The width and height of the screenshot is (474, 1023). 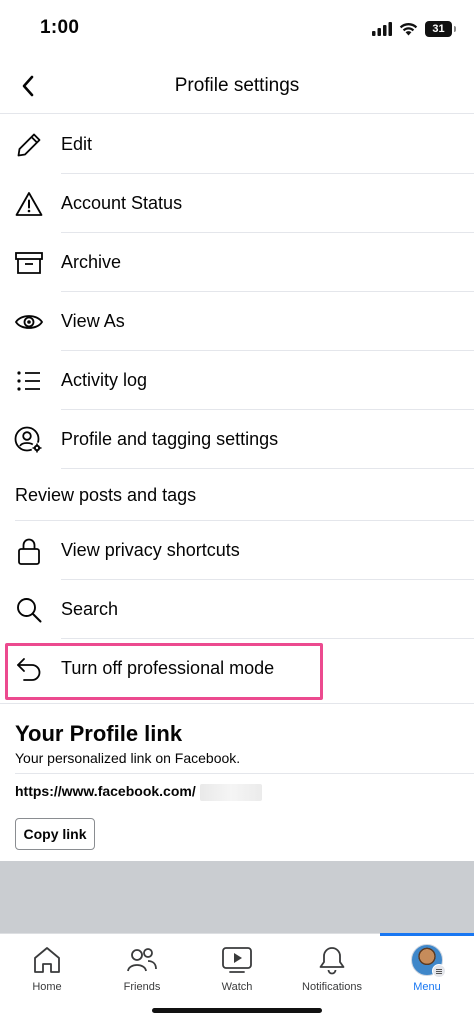 I want to click on page-title: Profile settings, so click(x=237, y=85).